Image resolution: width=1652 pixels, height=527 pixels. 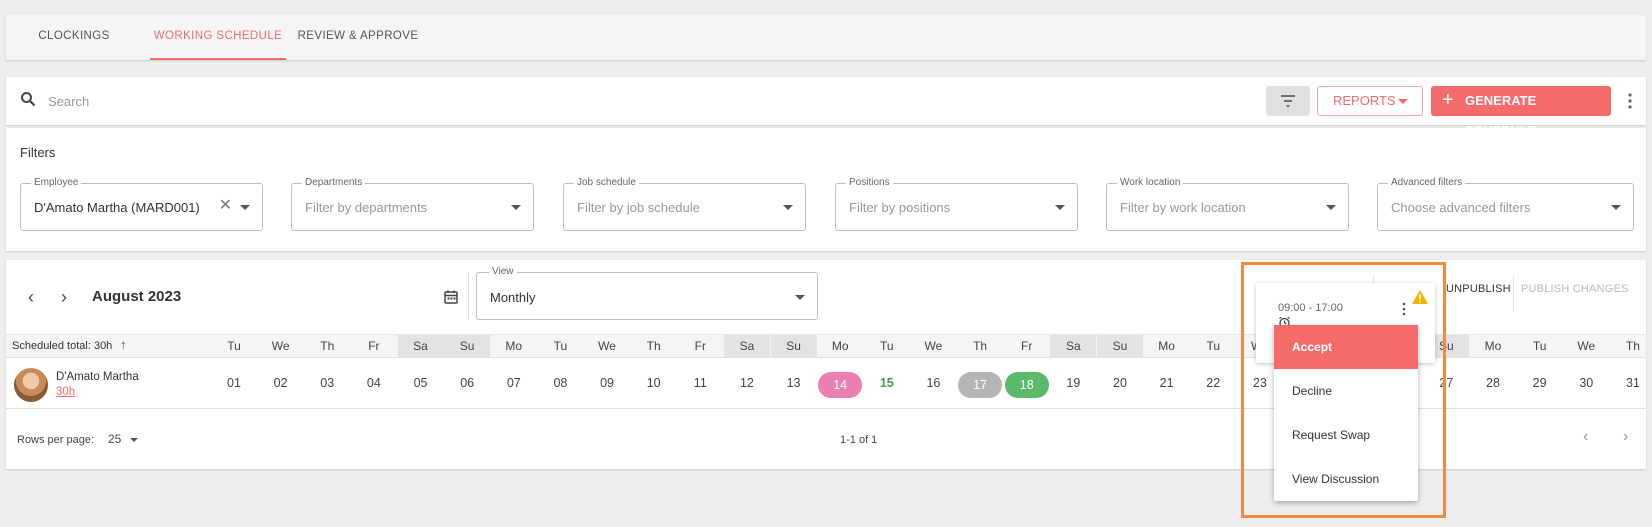 What do you see at coordinates (117, 207) in the screenshot?
I see `employee-filter-value: D'Amato Martha (MARD001)` at bounding box center [117, 207].